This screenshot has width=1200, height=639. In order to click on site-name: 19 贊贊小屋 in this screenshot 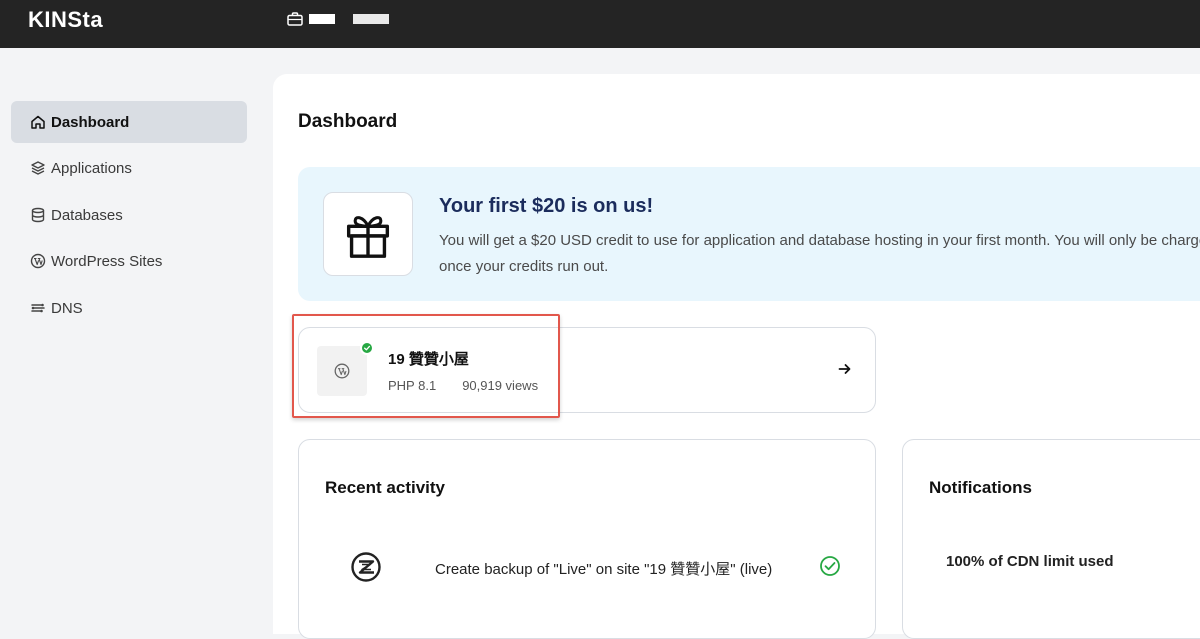, I will do `click(428, 359)`.